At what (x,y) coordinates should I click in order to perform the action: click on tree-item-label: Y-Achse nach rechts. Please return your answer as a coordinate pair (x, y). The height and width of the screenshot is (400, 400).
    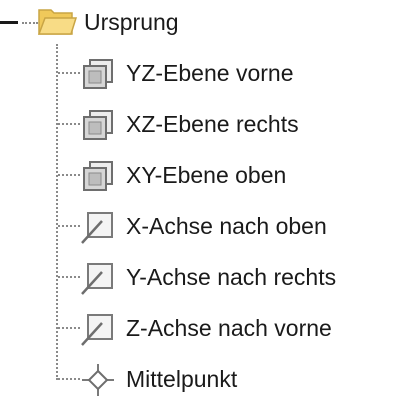
    Looking at the image, I should click on (231, 277).